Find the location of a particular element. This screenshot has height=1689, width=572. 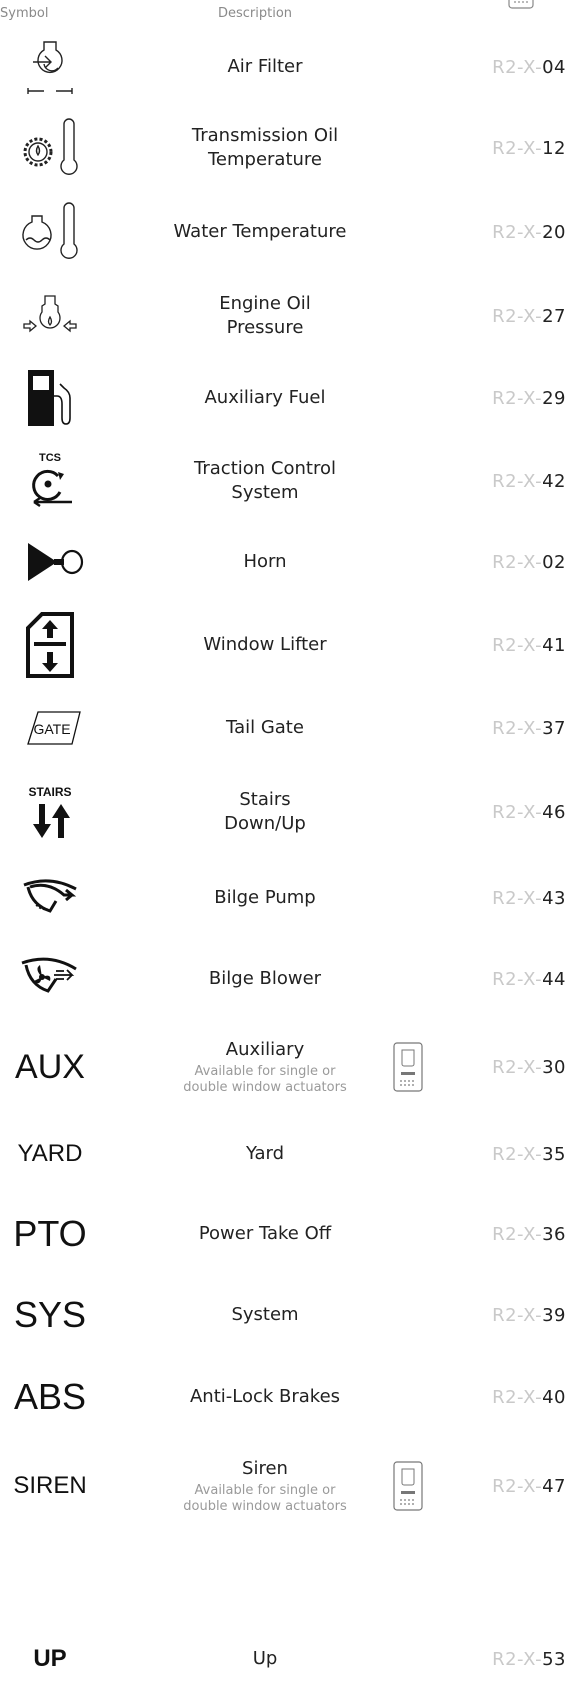

symbol-text: SIREN is located at coordinates (50, 1485).